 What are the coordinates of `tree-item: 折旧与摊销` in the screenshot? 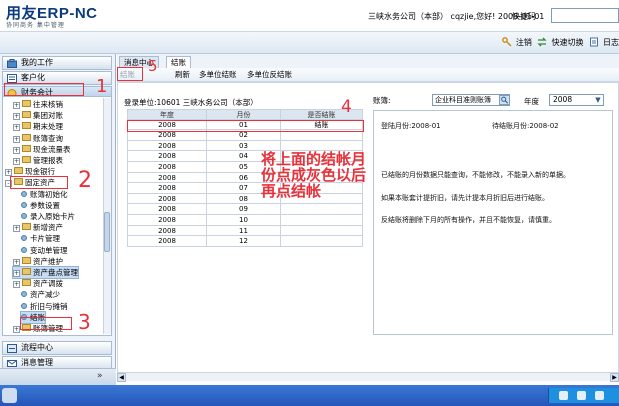 It's located at (44, 306).